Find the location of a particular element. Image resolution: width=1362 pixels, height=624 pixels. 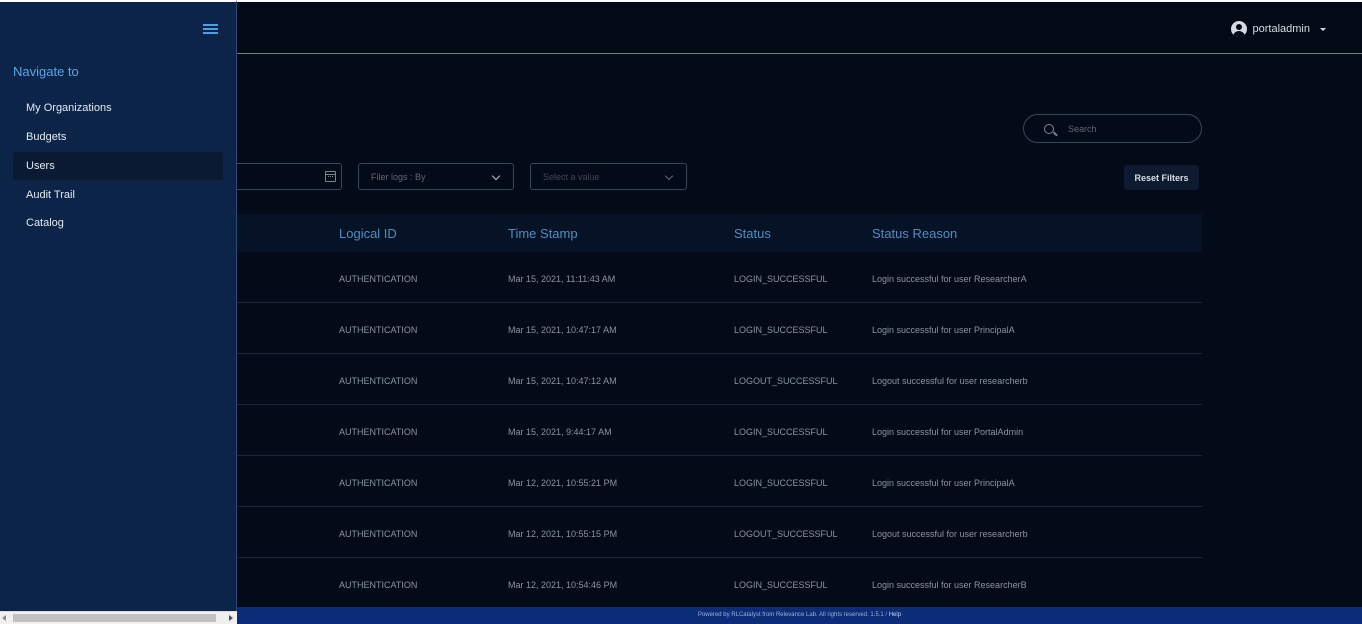

sidebar-item-budgets: Budgets is located at coordinates (118, 137).